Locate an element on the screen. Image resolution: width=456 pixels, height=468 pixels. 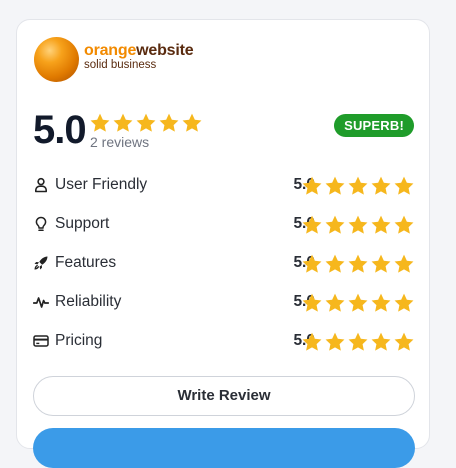
logo-ball-icon is located at coordinates (56, 59).